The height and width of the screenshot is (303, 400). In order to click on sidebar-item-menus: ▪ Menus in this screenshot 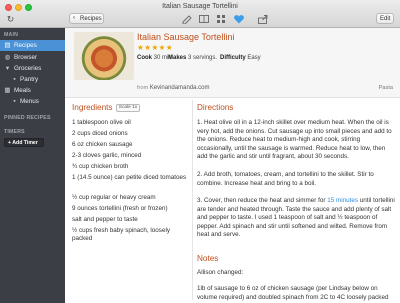, I will do `click(32, 101)`.